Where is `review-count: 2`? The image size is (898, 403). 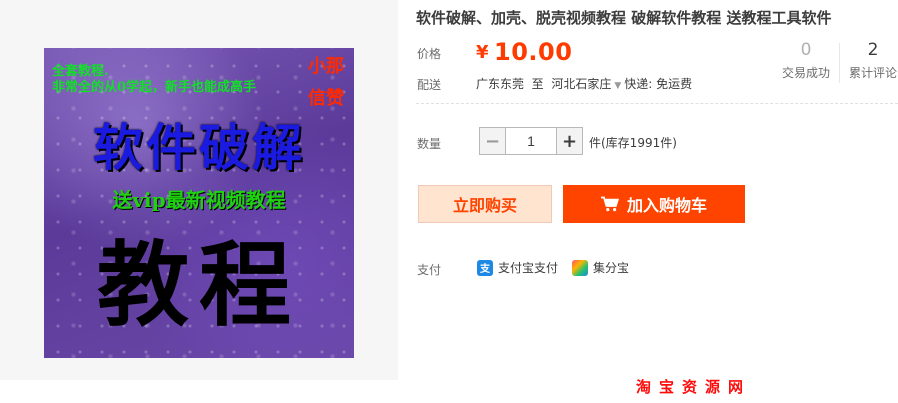
review-count: 2 is located at coordinates (873, 50).